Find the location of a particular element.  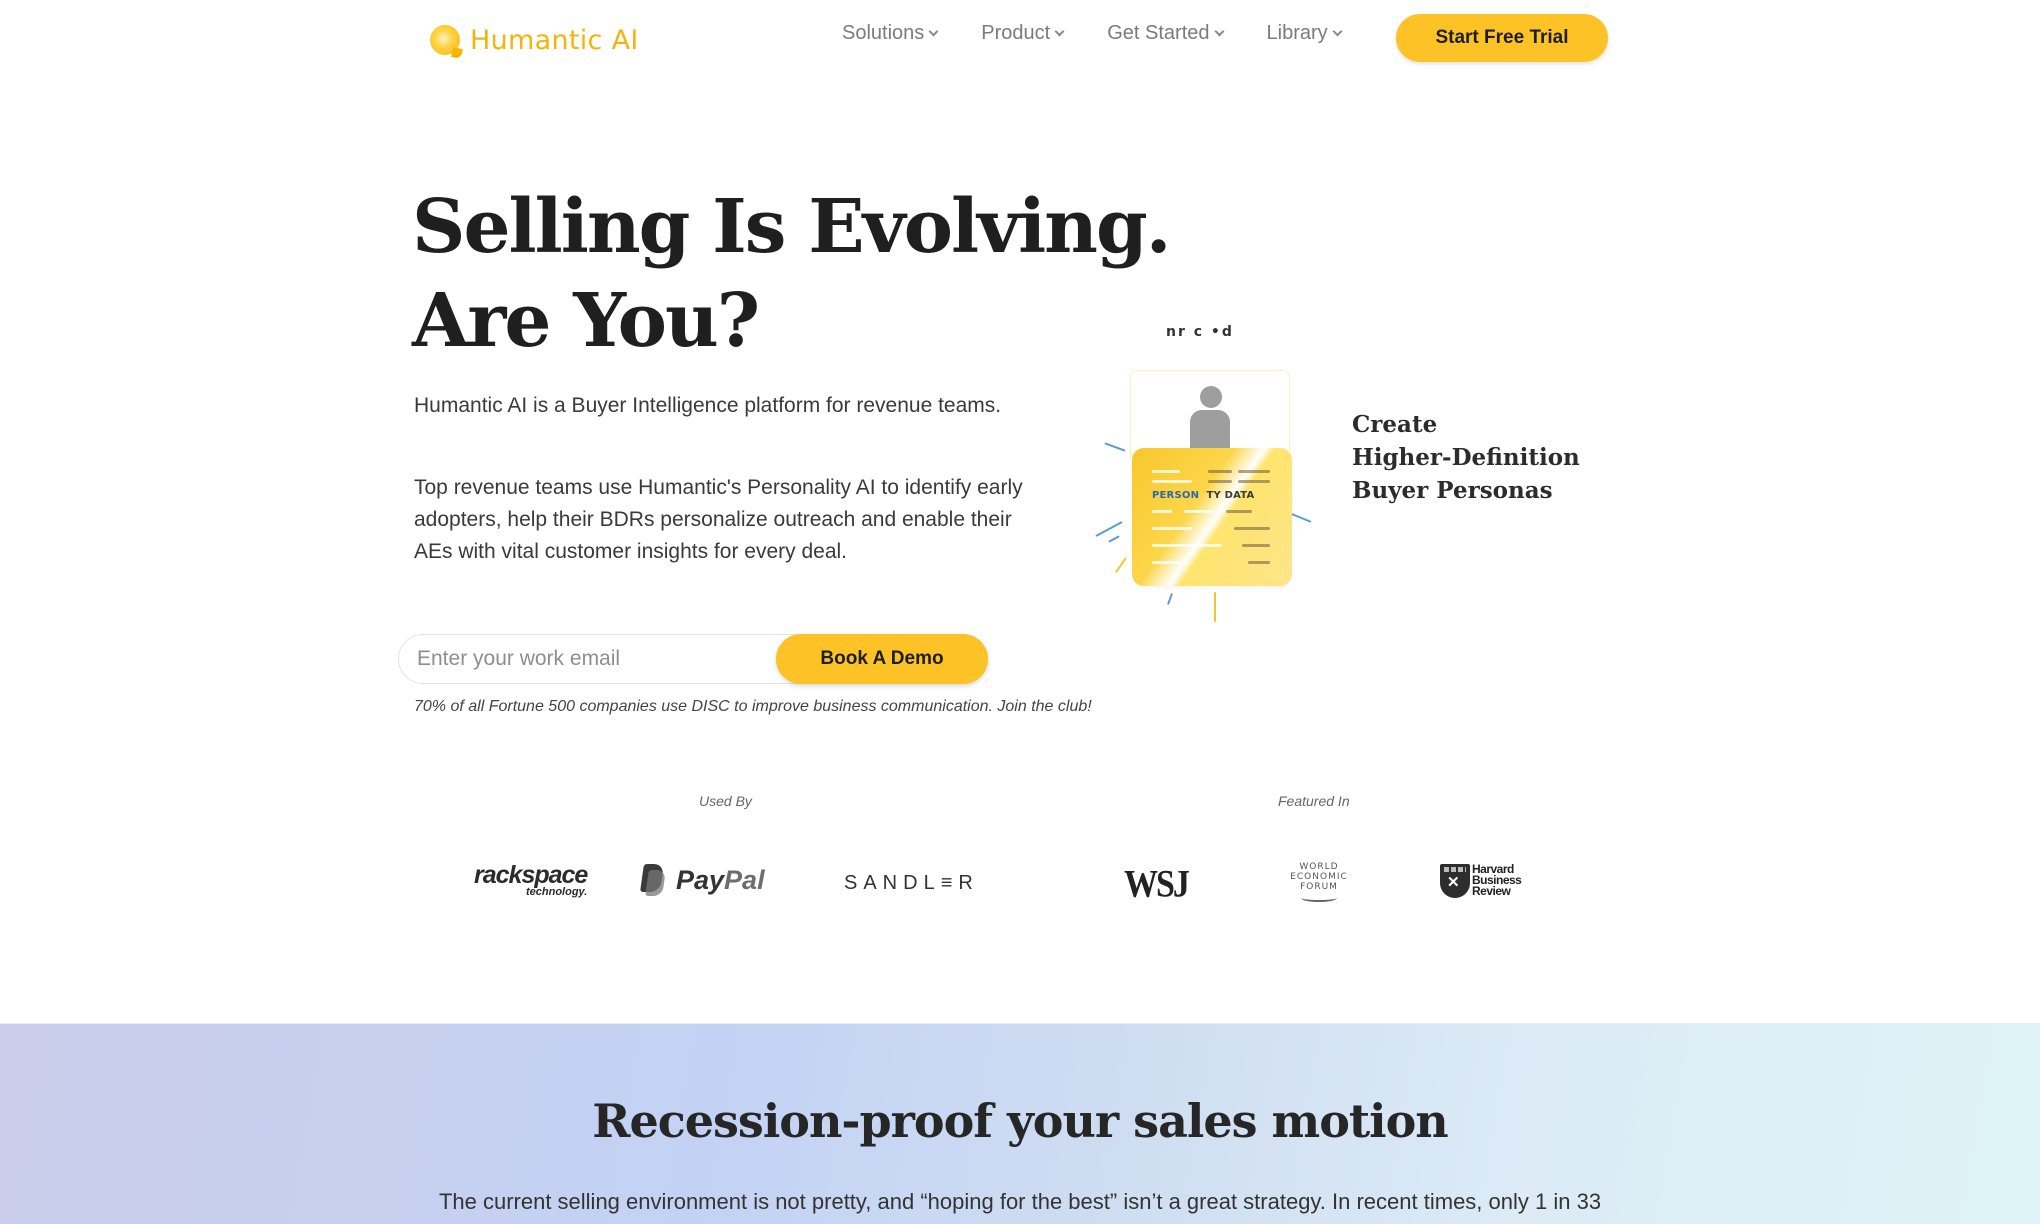

brand-logo: Humantic AI is located at coordinates (534, 40).